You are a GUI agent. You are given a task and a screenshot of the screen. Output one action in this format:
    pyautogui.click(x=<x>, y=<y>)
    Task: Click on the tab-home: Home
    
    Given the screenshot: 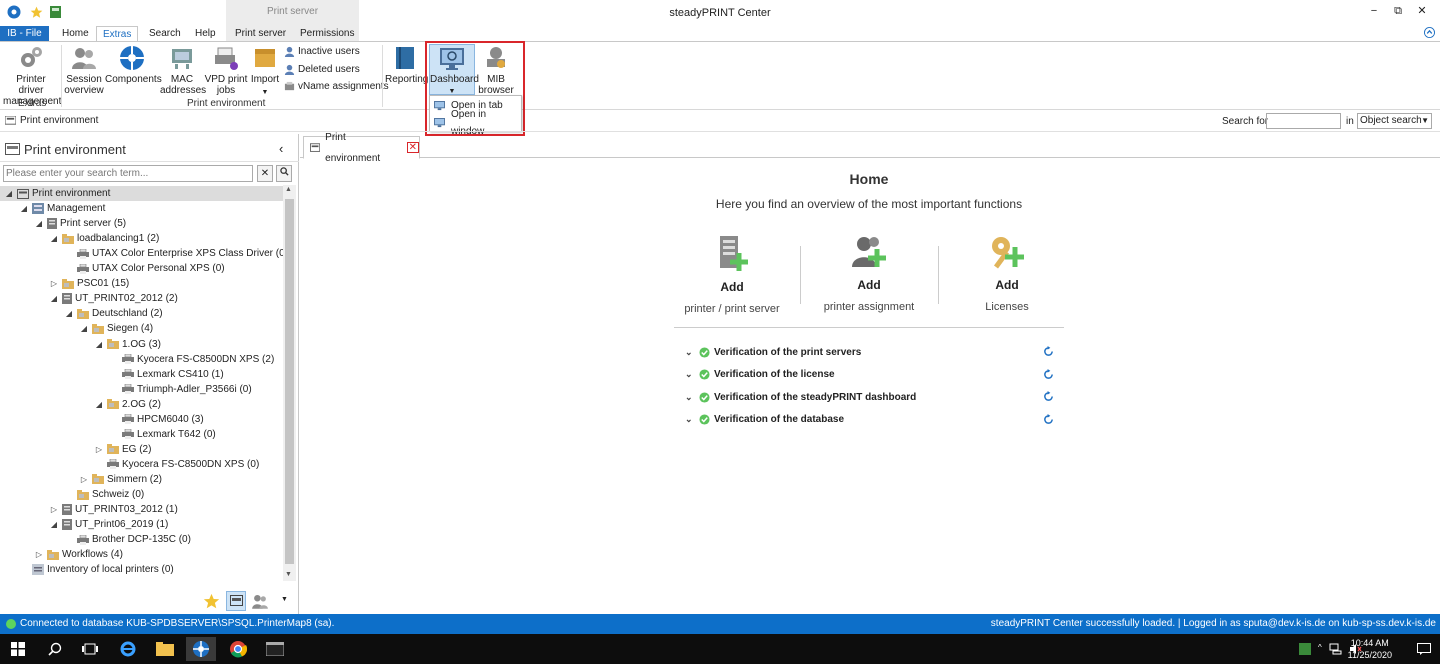 What is the action you would take?
    pyautogui.click(x=75, y=34)
    